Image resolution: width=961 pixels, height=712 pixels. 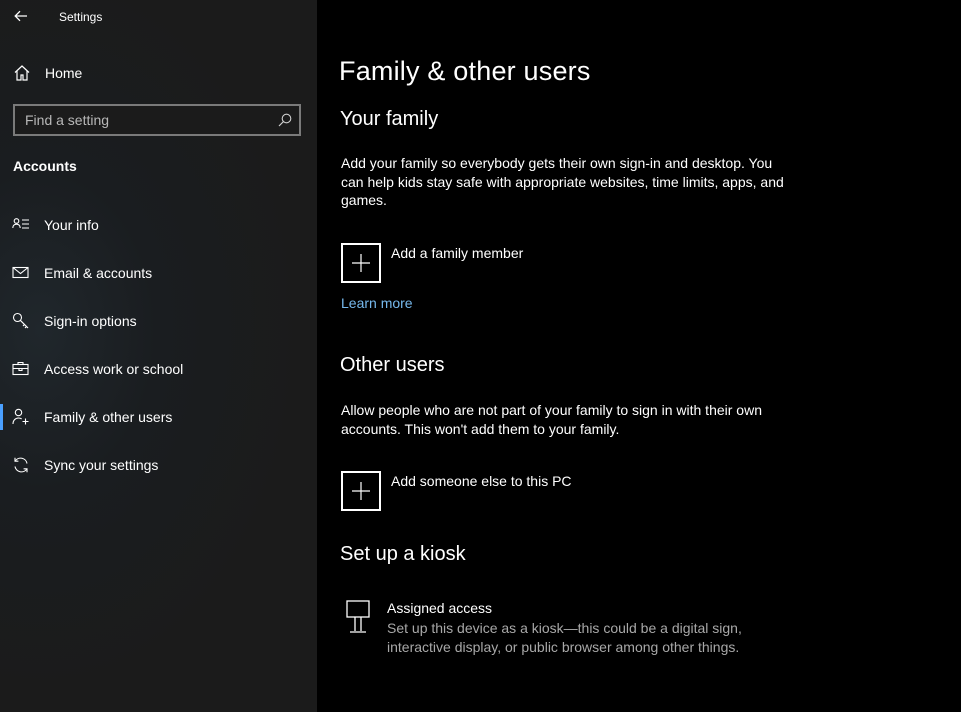 I want to click on title-bar: Settings, so click(x=158, y=17).